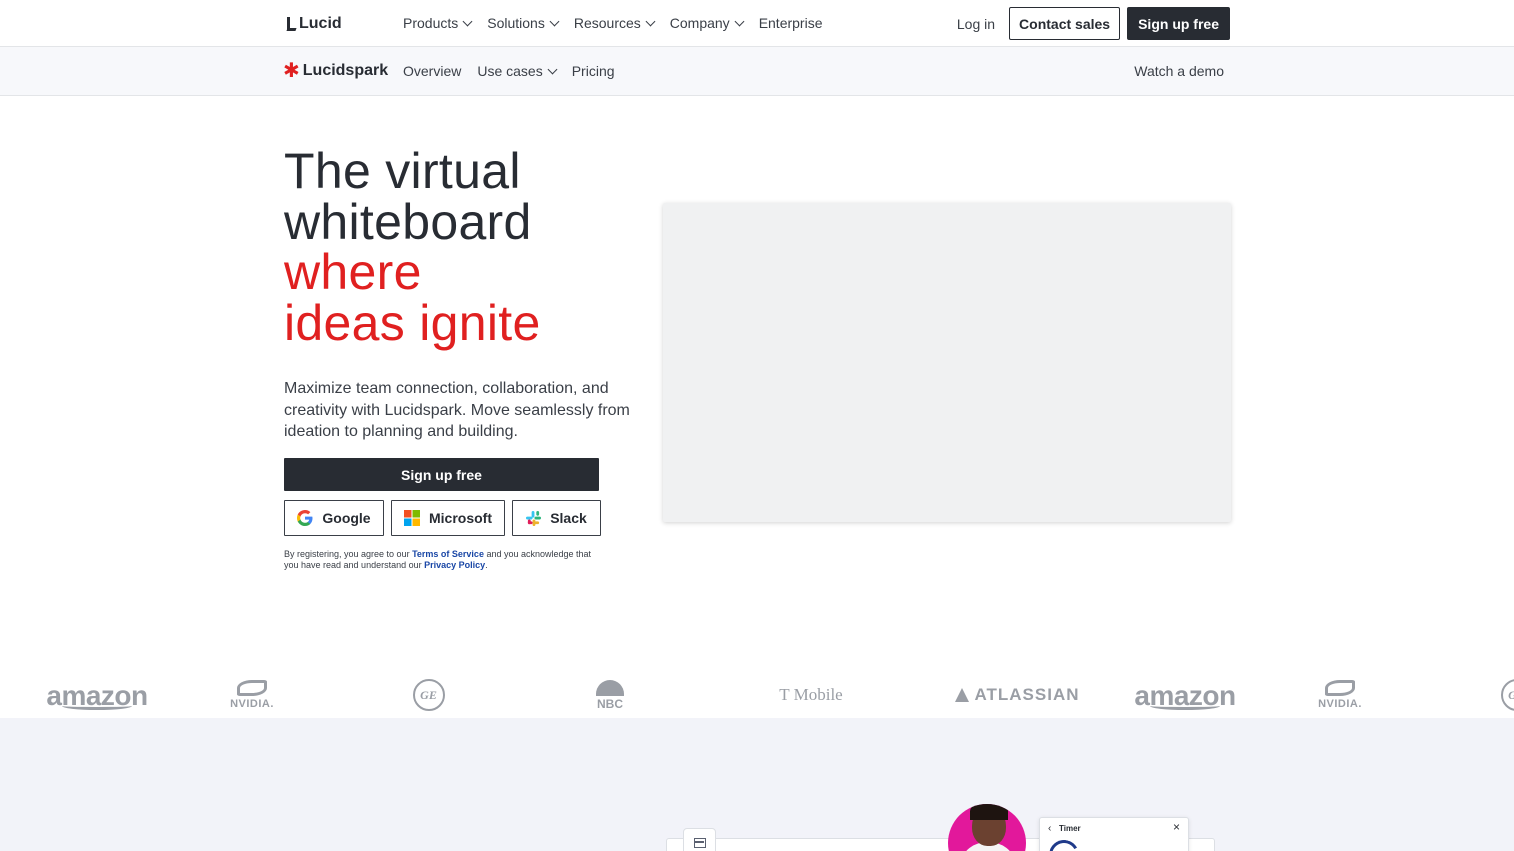 This screenshot has width=1514, height=851. What do you see at coordinates (1185, 695) in the screenshot?
I see `amazon-logo-repeat: amazon` at bounding box center [1185, 695].